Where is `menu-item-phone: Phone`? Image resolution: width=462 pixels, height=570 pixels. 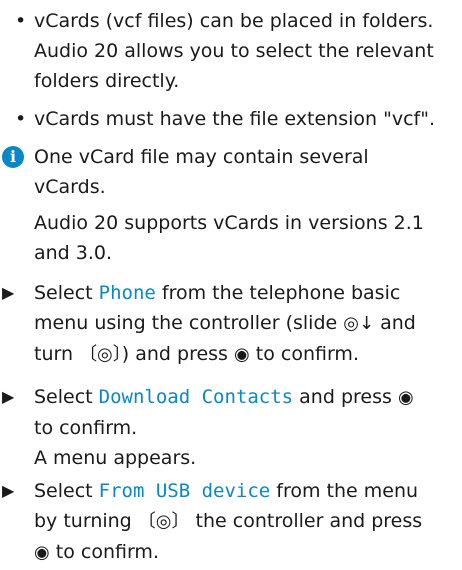
menu-item-phone: Phone is located at coordinates (127, 293).